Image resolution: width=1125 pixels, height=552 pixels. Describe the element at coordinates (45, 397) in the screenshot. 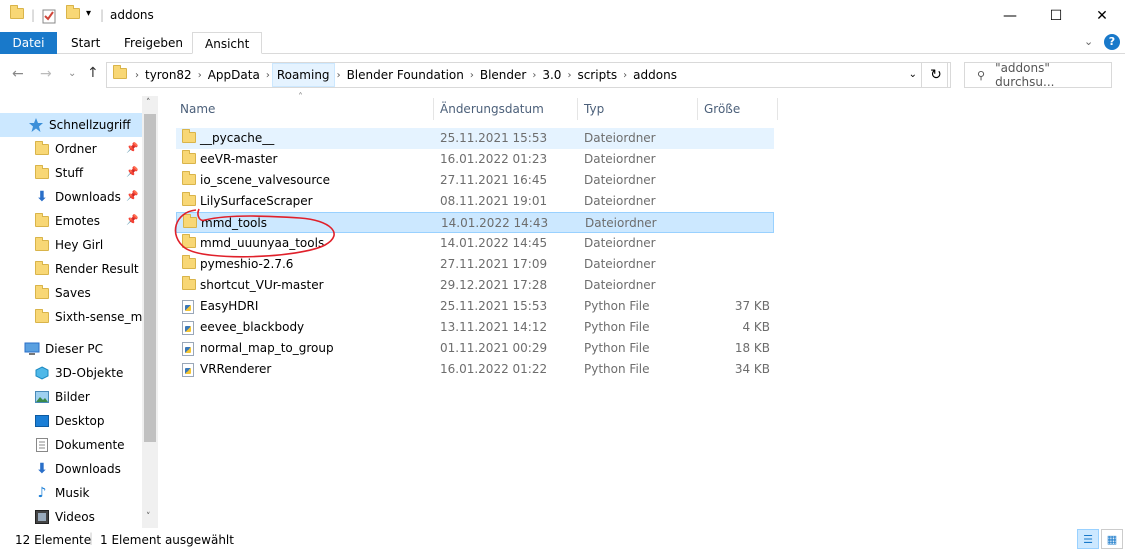

I see `sidebar-item-bilder: Bilder` at that location.